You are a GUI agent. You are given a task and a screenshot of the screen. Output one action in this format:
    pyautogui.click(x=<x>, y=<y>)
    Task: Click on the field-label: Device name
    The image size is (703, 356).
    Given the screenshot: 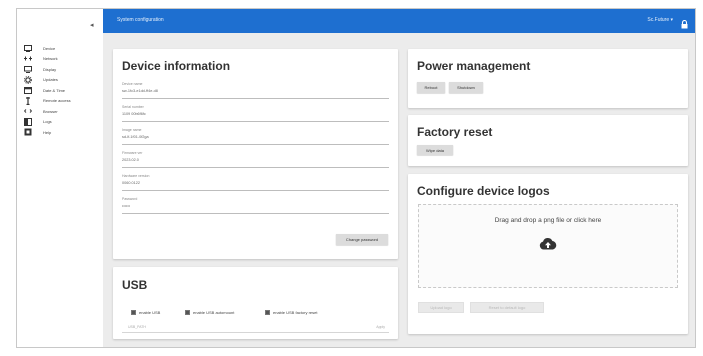 What is the action you would take?
    pyautogui.click(x=132, y=84)
    